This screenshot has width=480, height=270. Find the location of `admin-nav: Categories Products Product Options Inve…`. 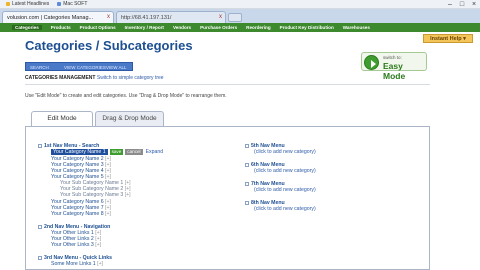

admin-nav: Categories Products Product Options Inve… is located at coordinates (240, 27).